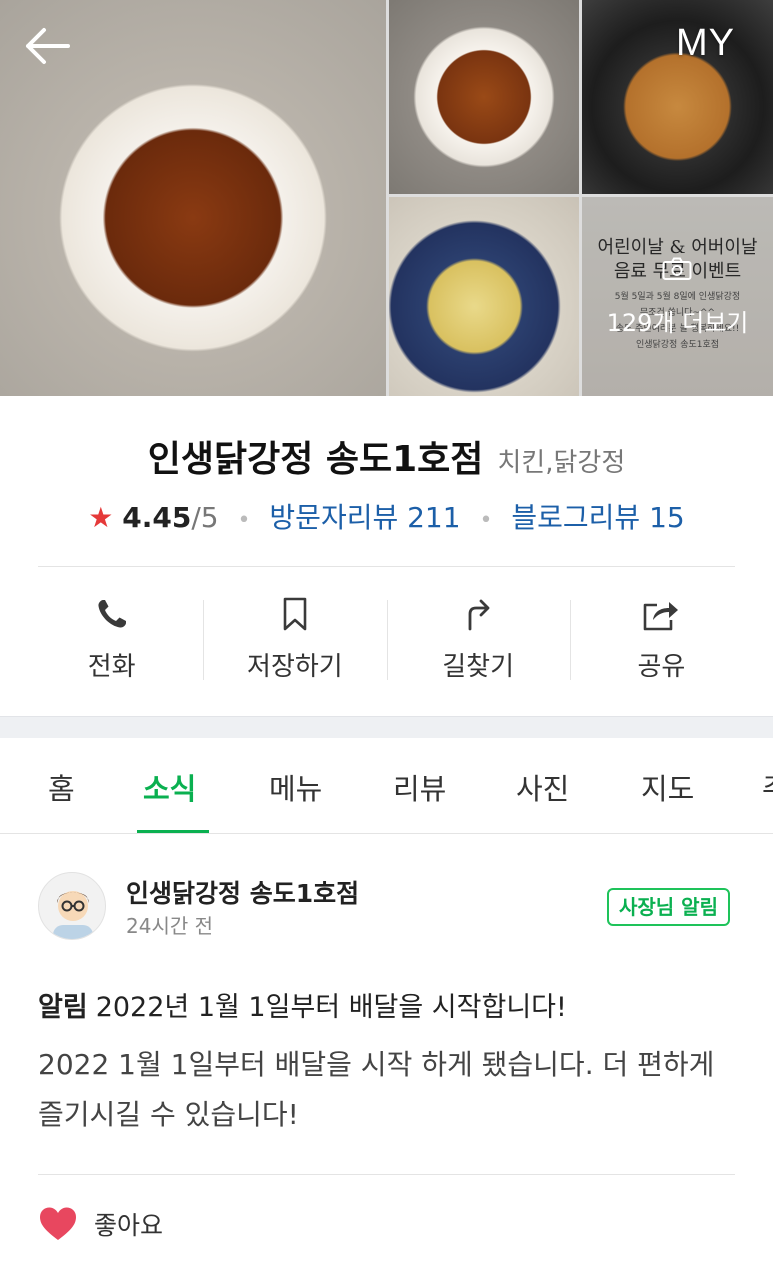  What do you see at coordinates (677, 296) in the screenshot?
I see `more-photos-button: 129개 더보기` at bounding box center [677, 296].